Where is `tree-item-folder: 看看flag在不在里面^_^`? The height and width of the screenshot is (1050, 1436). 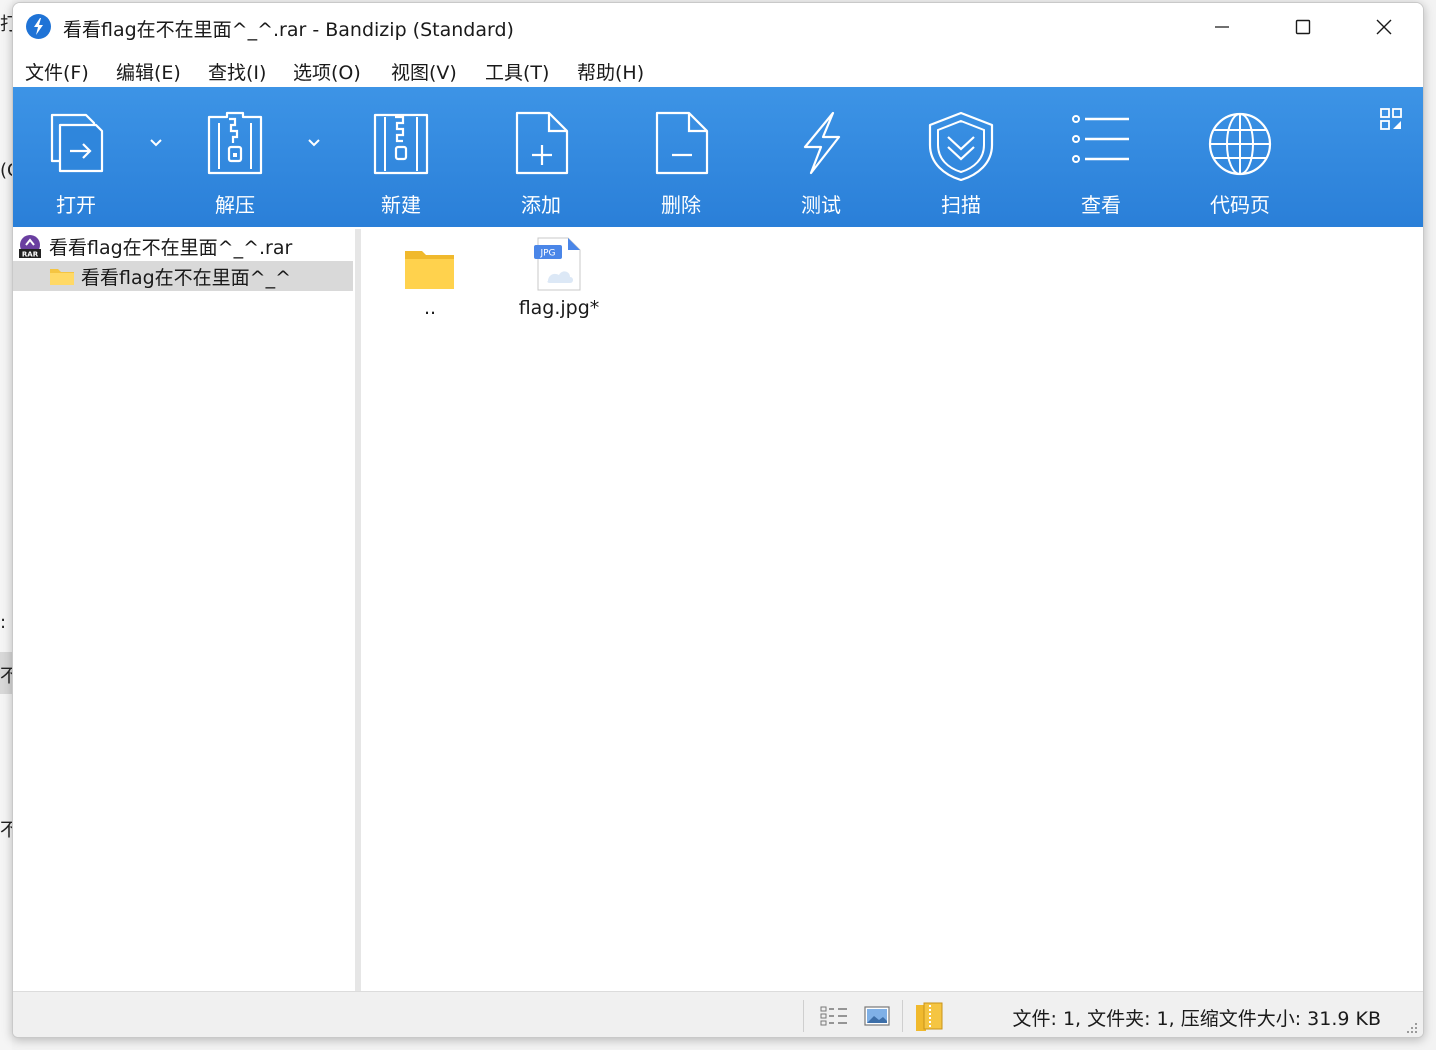
tree-item-folder: 看看flag在不在里面^_^ is located at coordinates (183, 276).